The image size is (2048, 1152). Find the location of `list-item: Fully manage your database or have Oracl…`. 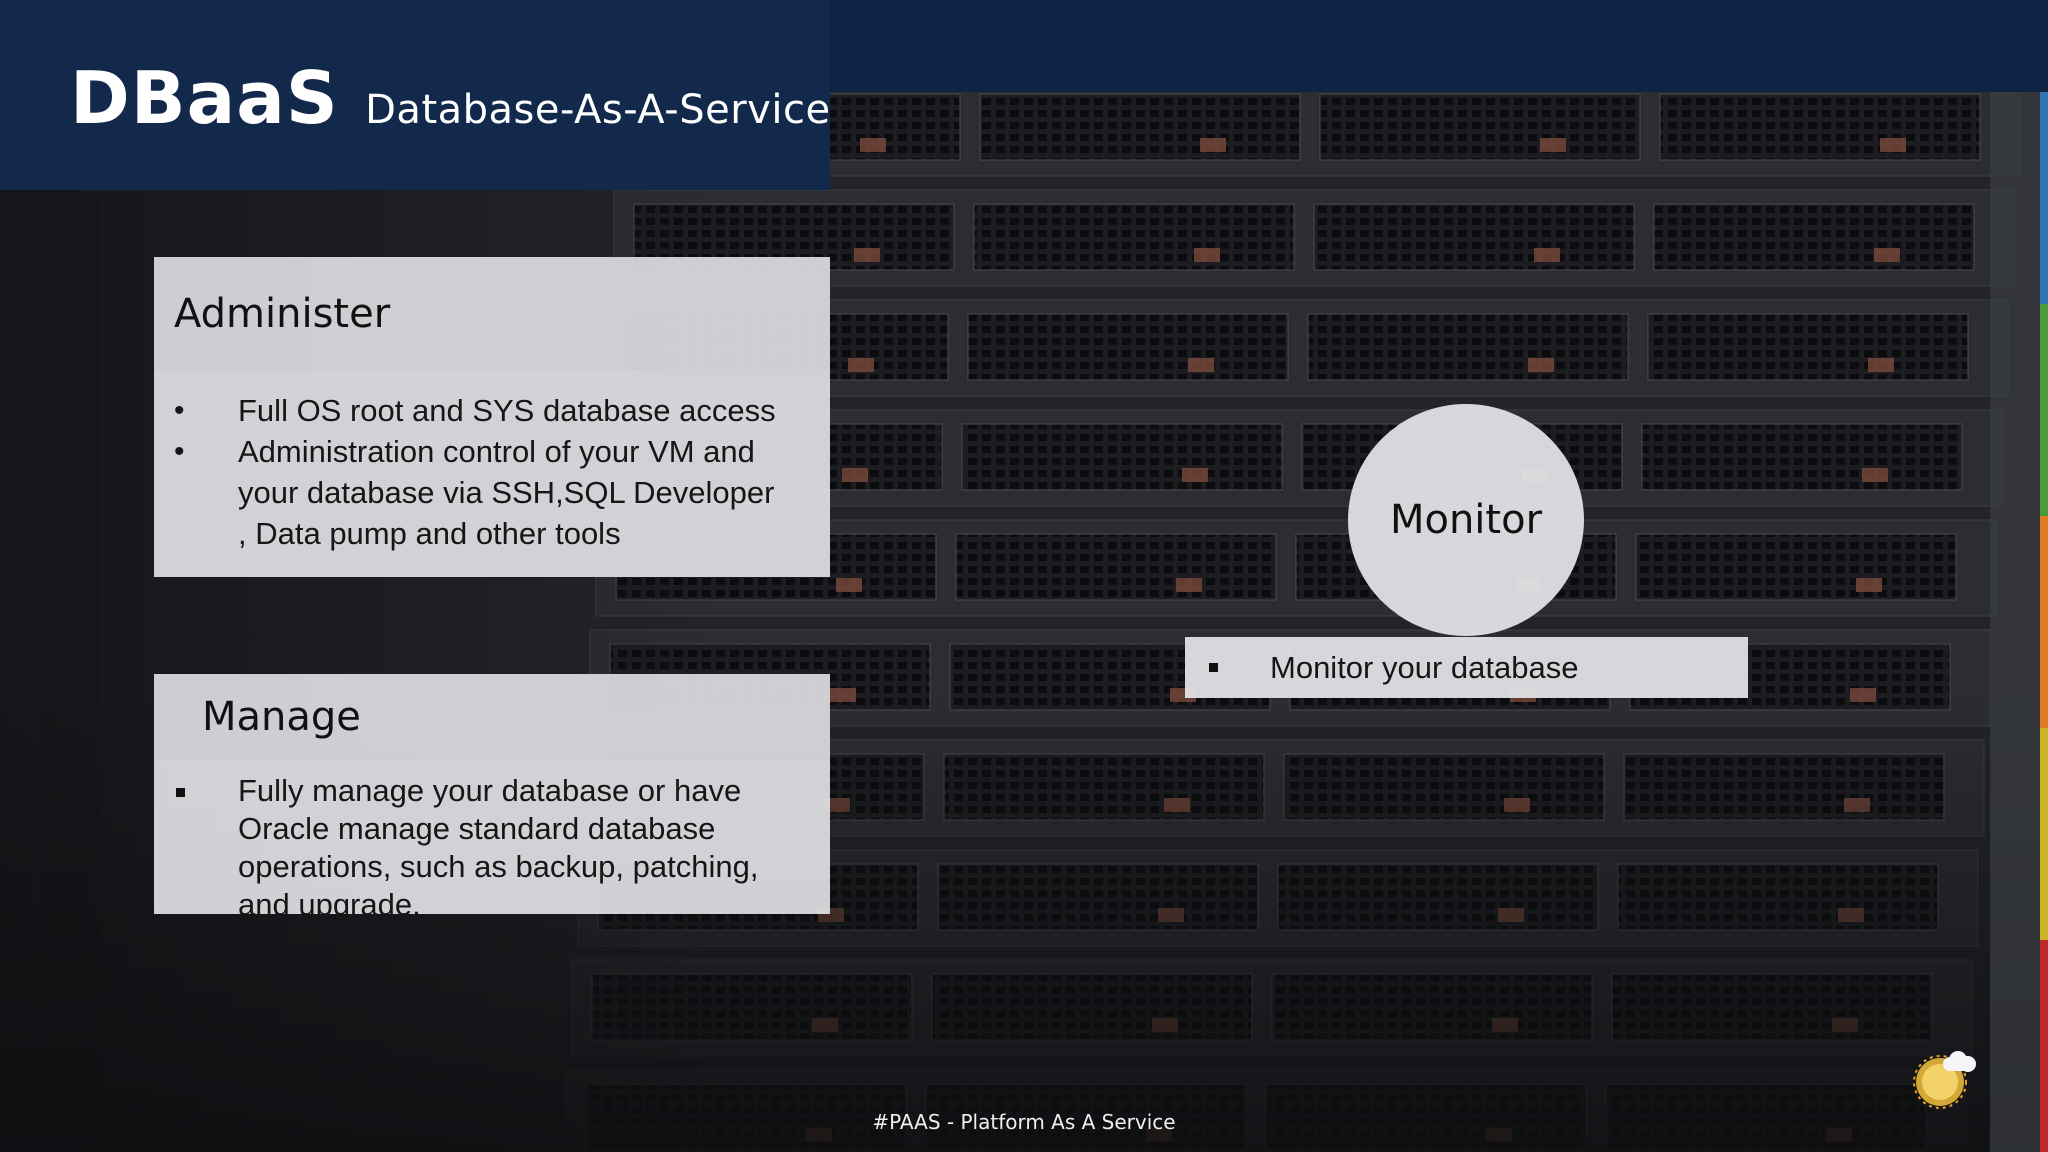

list-item: Fully manage your database or have Oracl… is located at coordinates (492, 848).